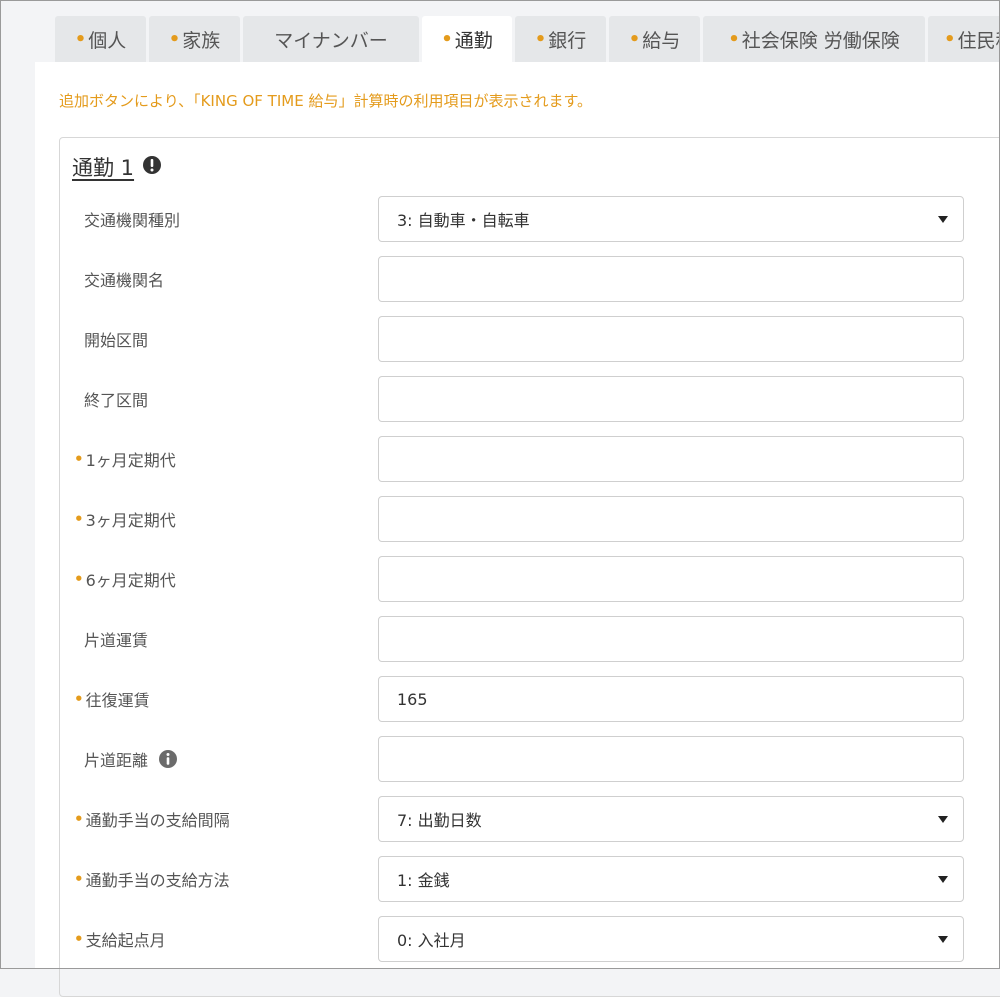  I want to click on select-value: 7: 出勤日数, so click(439, 820).